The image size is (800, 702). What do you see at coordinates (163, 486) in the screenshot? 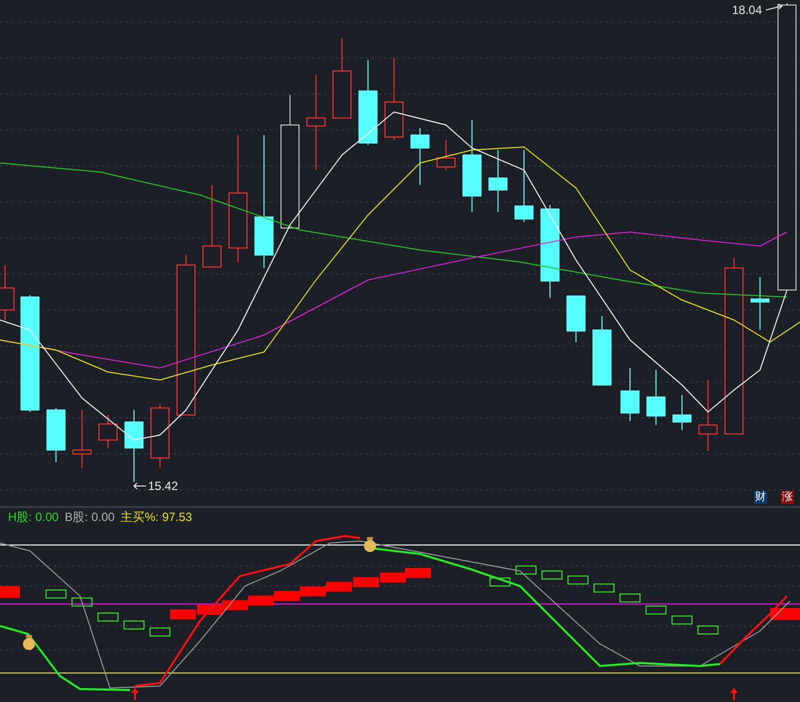
I see `price-low-label: 15.42` at bounding box center [163, 486].